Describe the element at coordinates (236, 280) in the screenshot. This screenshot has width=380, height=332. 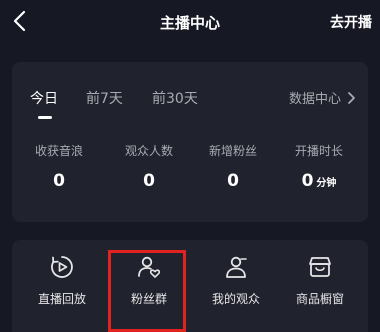
I see `my-audience-button: 我的观众` at that location.